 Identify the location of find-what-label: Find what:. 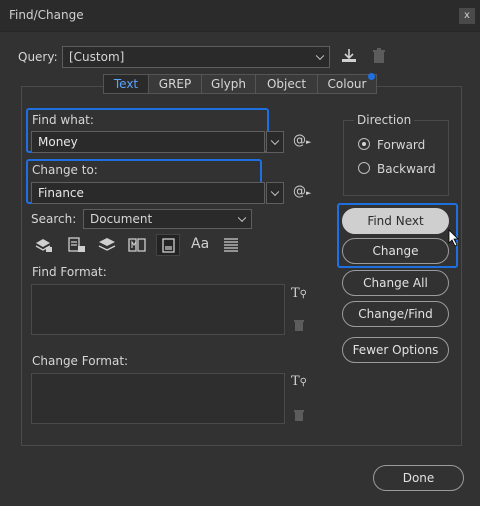
(63, 120).